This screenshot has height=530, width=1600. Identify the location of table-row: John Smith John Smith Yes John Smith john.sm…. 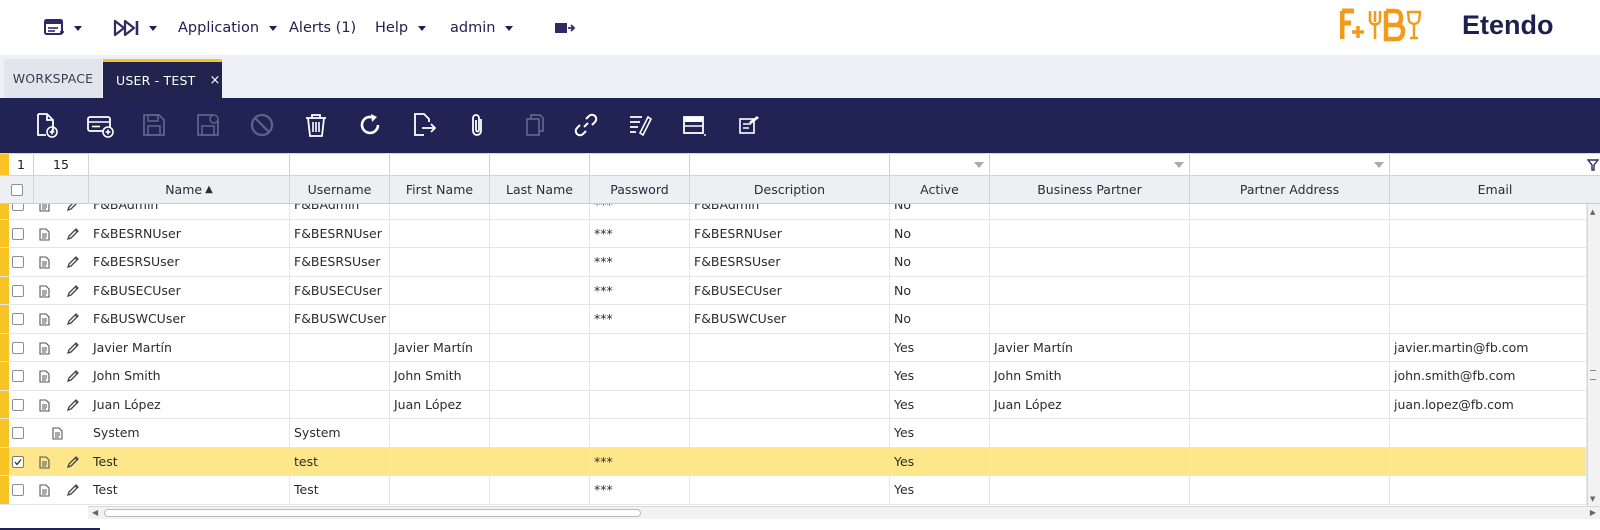
(793, 376).